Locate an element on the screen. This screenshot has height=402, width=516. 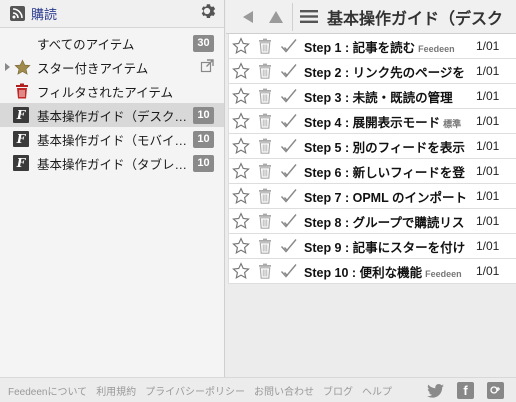
sidebar-item-filtered: フィルタされたアイテム is located at coordinates (112, 91).